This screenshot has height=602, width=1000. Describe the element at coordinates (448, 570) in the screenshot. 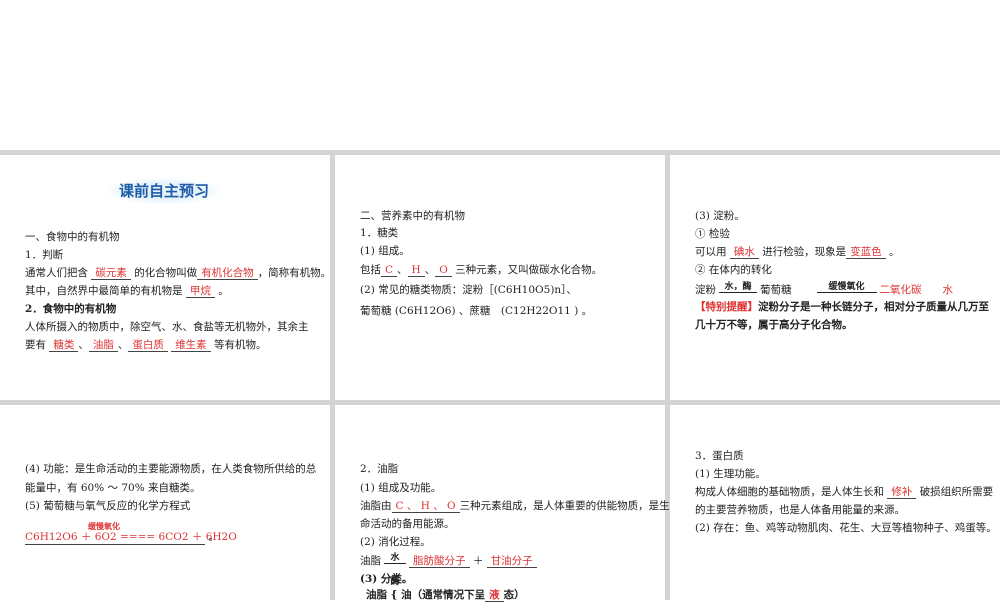

I see `digestion-line: 油脂水酶脂肪酸分子 ＋ 甘油分子` at that location.